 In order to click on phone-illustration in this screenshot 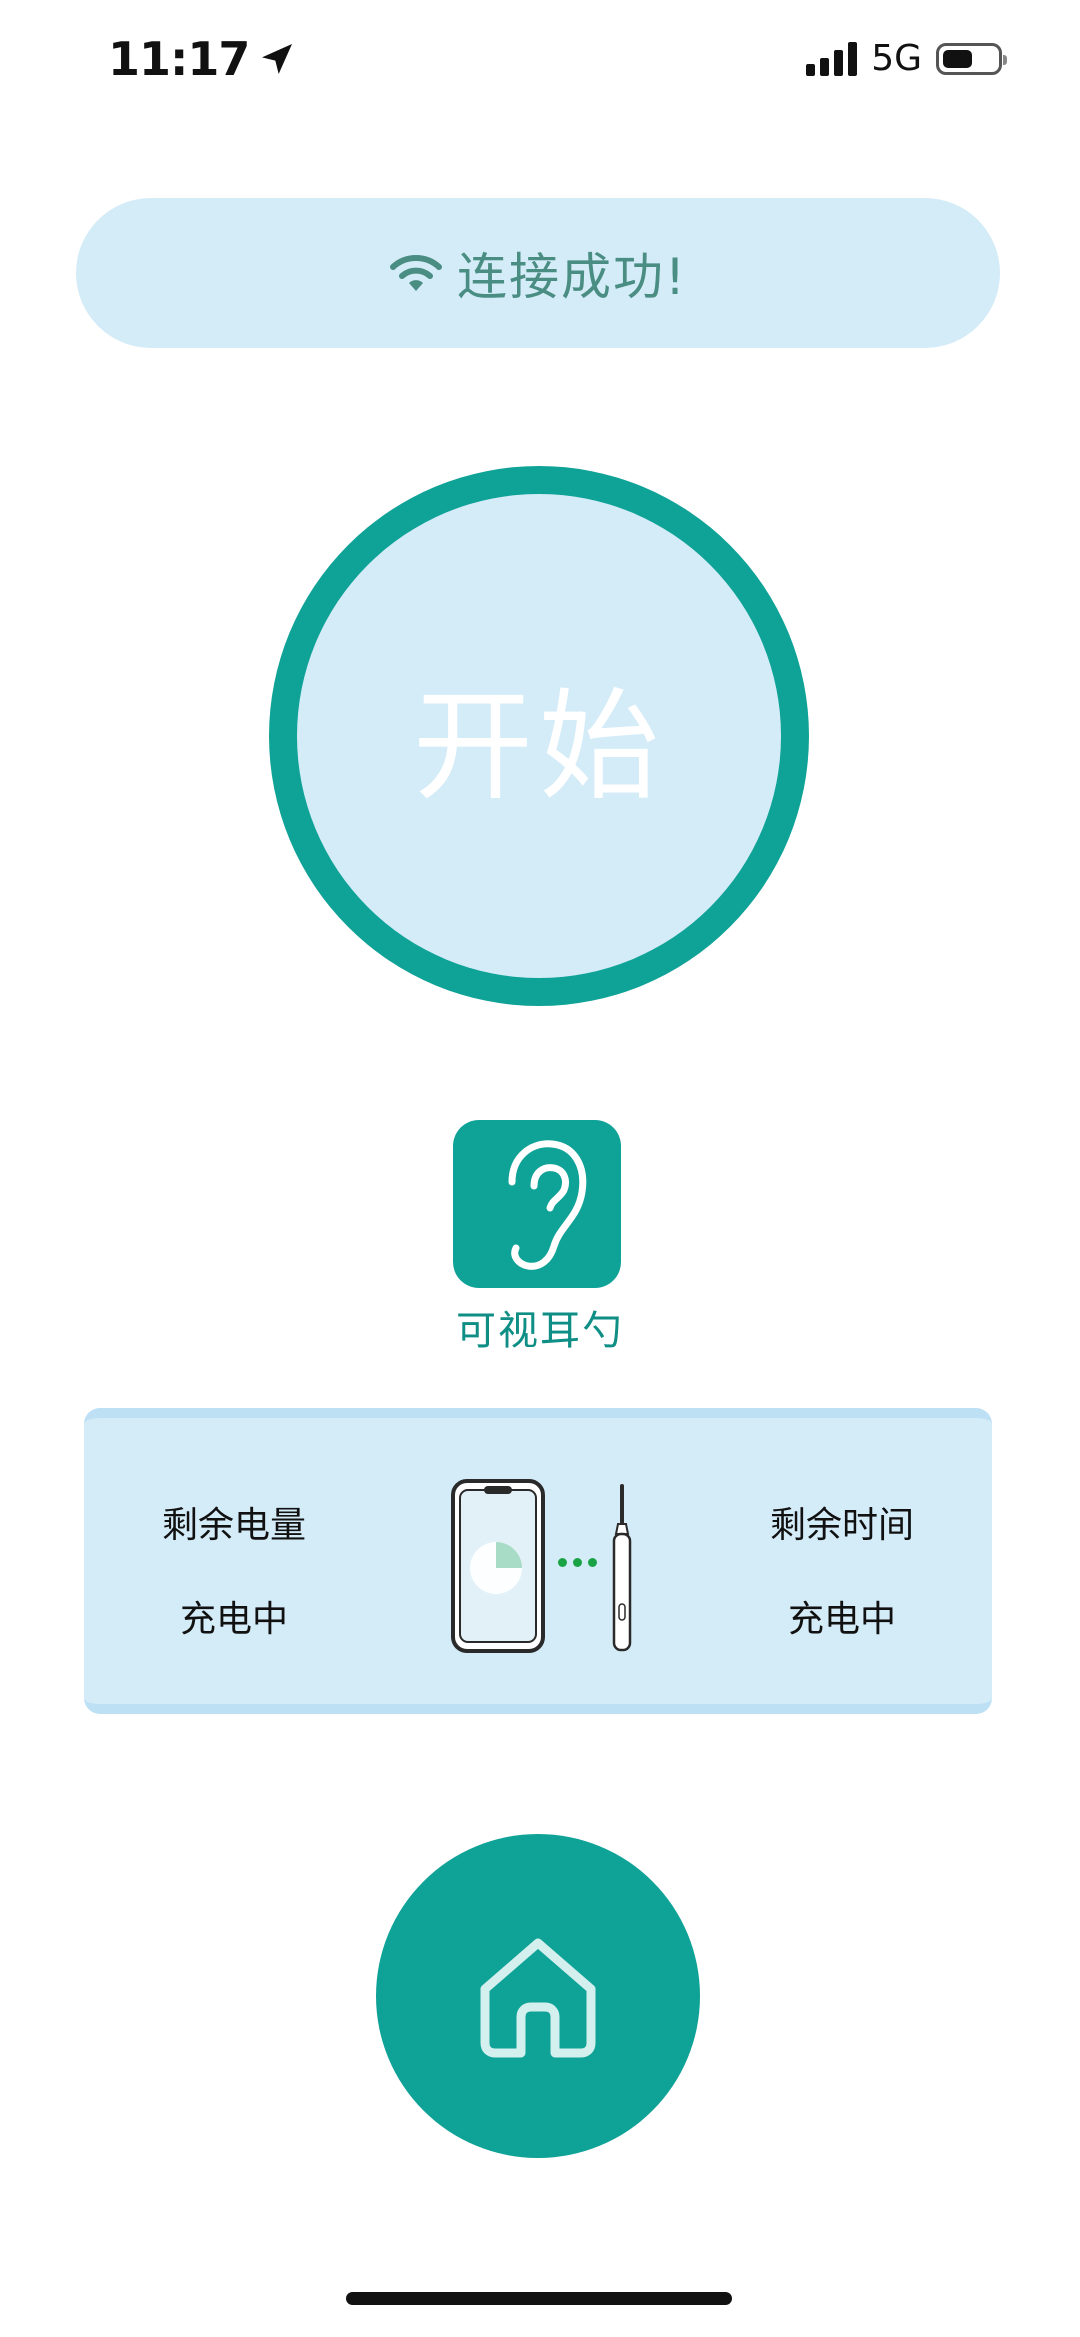, I will do `click(498, 1566)`.